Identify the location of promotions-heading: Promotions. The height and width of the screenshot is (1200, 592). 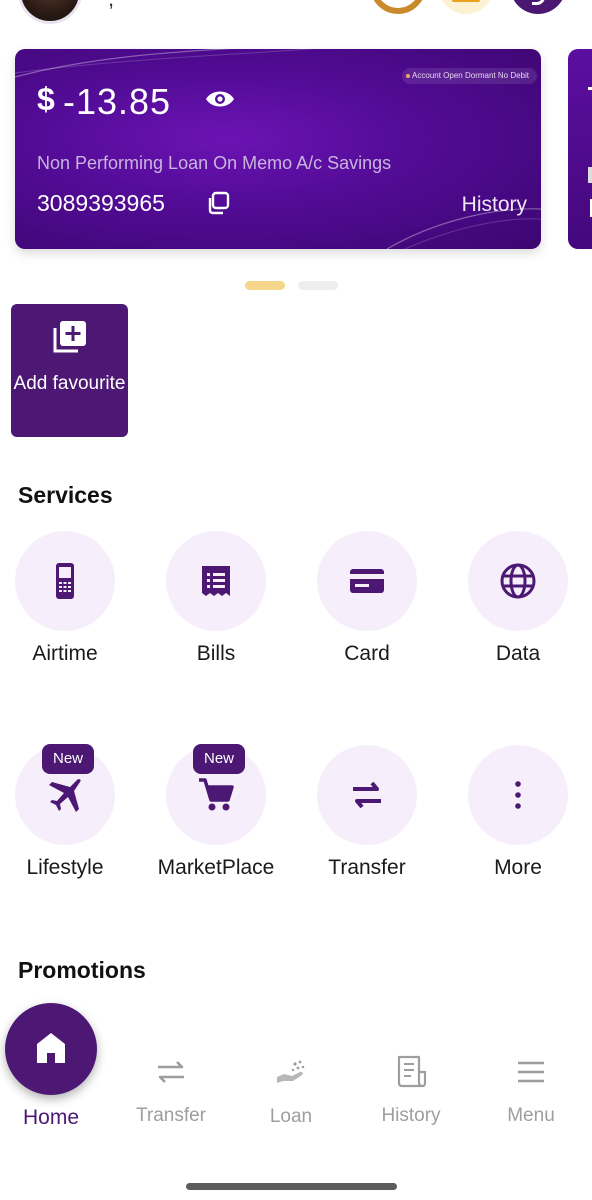
(82, 970).